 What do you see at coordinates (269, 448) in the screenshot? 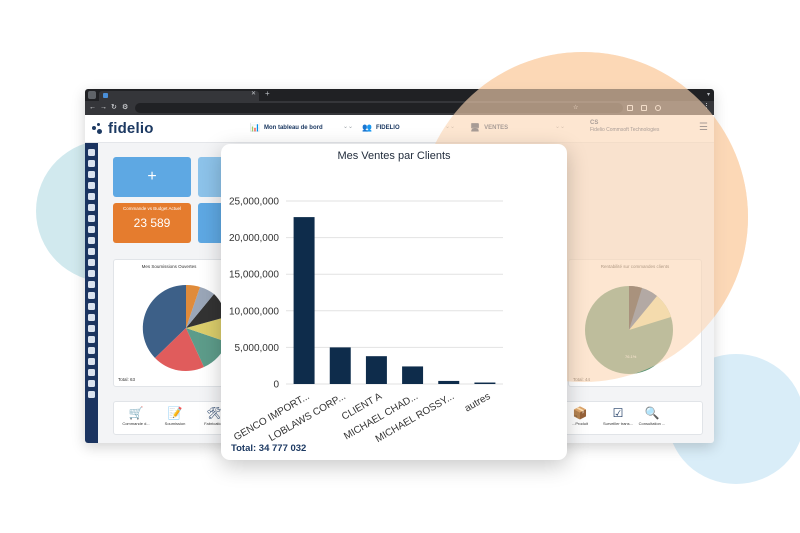
I see `chart-total: Total: 34 777 032` at bounding box center [269, 448].